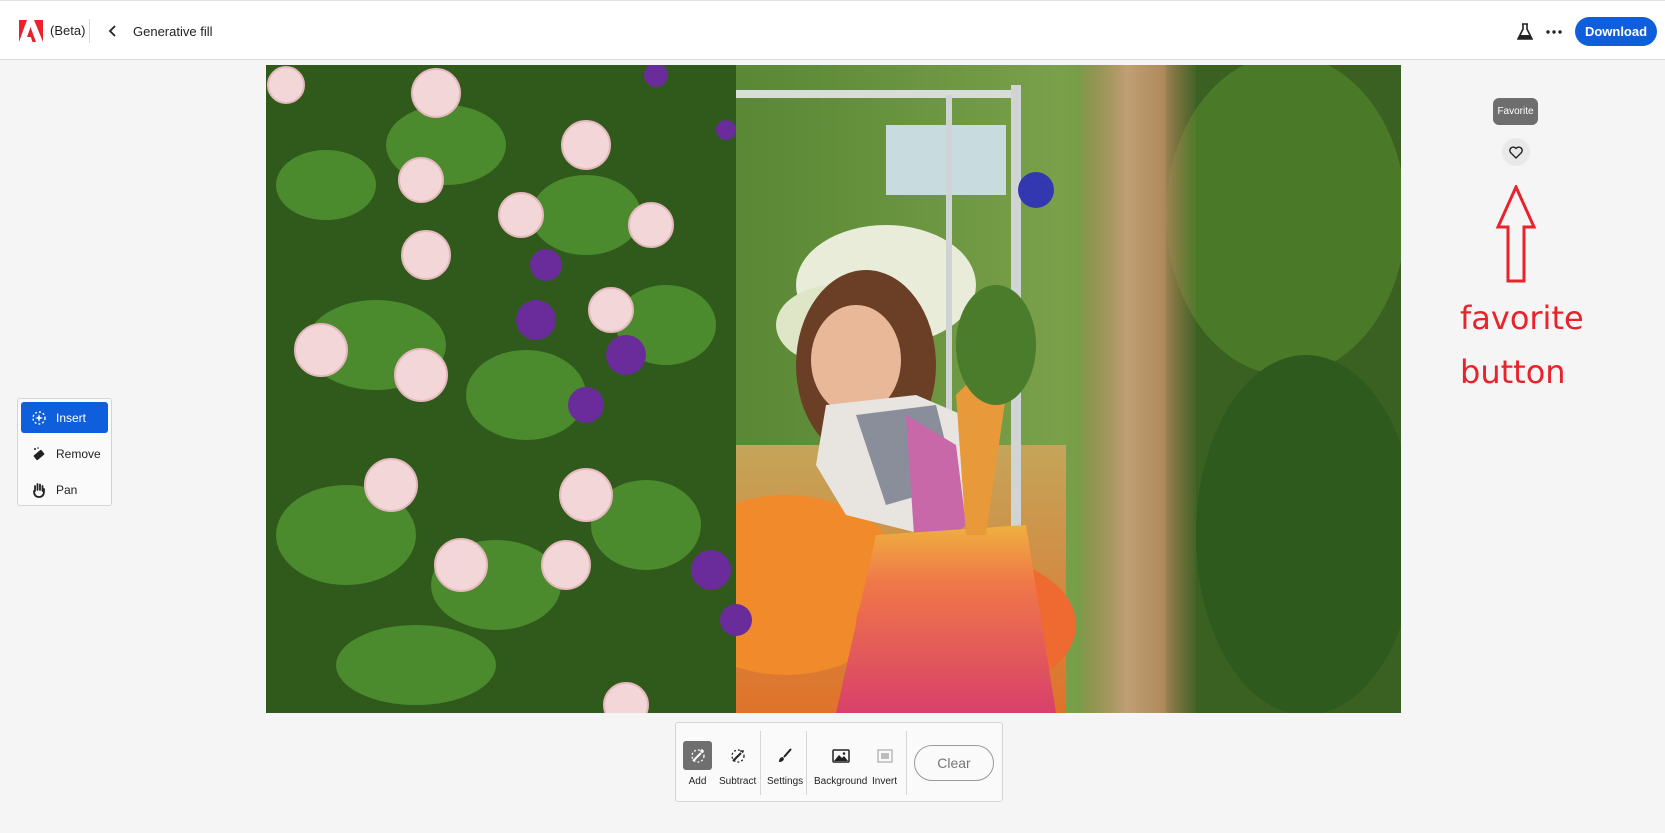  What do you see at coordinates (841, 781) in the screenshot?
I see `background-label: Background` at bounding box center [841, 781].